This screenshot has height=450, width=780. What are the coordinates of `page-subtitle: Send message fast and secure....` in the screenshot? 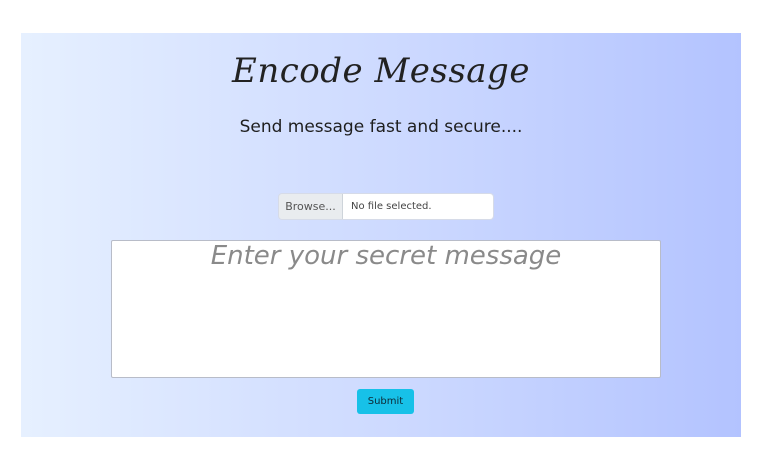 It's located at (381, 127).